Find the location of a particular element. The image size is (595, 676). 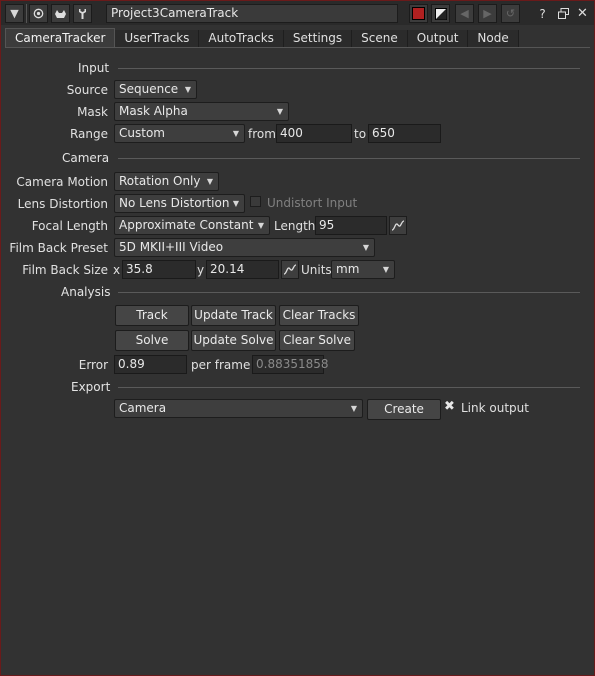

source-dropdown: Sequence ▼ is located at coordinates (155, 89).